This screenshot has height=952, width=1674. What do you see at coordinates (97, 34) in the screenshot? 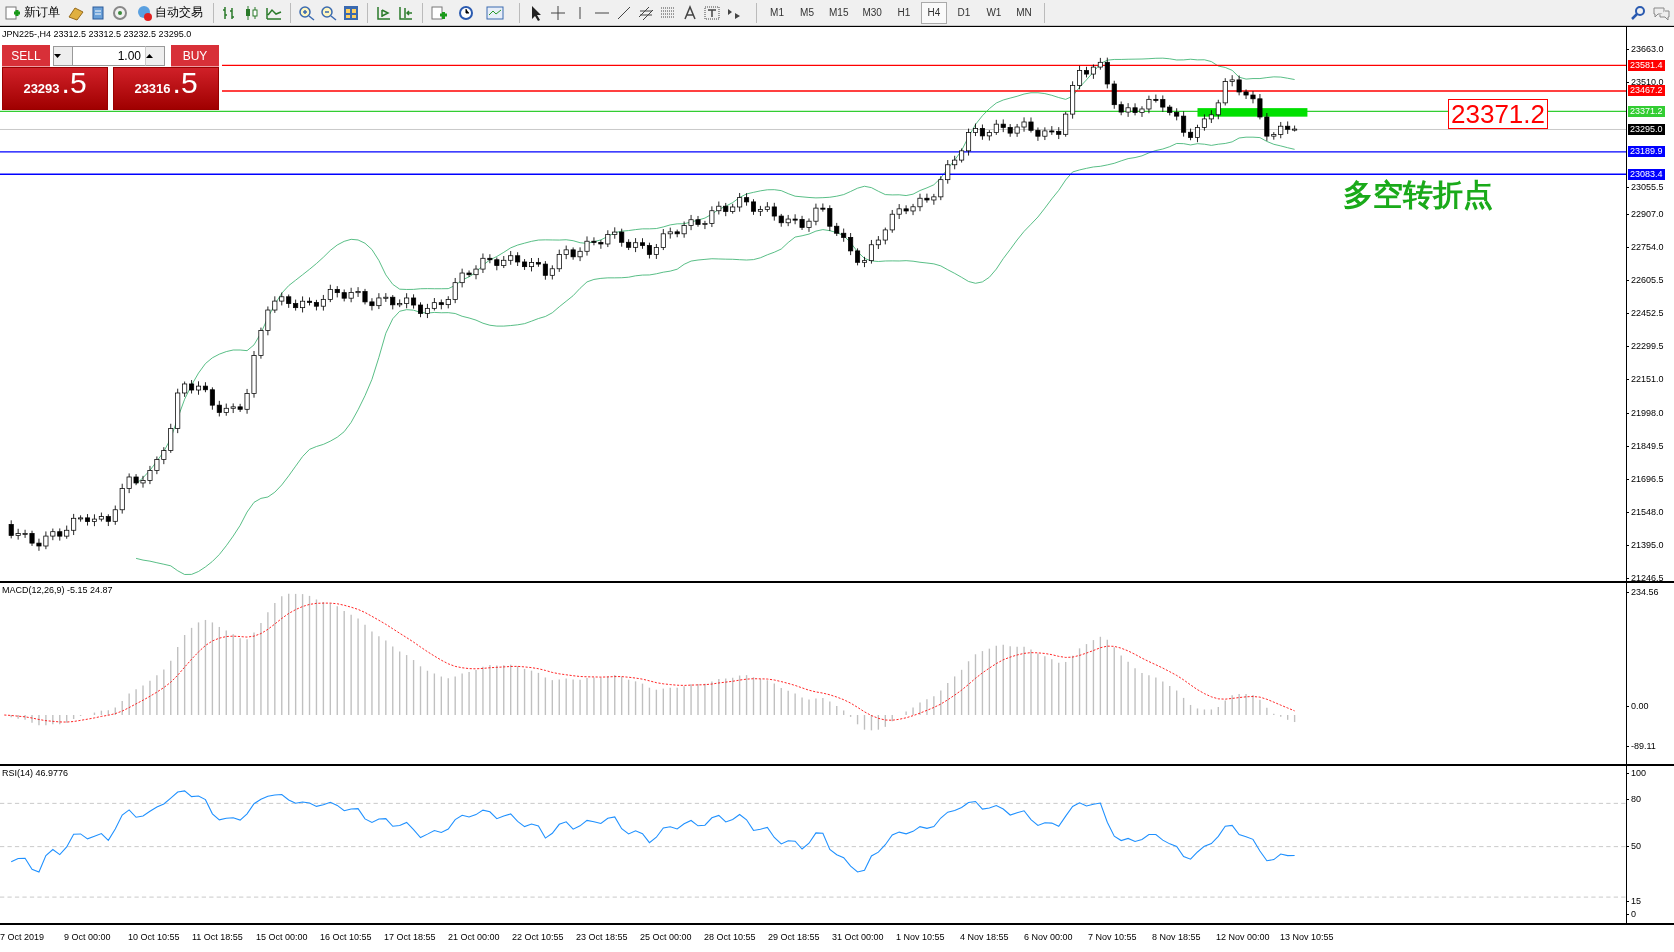
I see `chart-header: JPN225-,H4 23312.5 23312.5 23232.5 23295.0` at bounding box center [97, 34].